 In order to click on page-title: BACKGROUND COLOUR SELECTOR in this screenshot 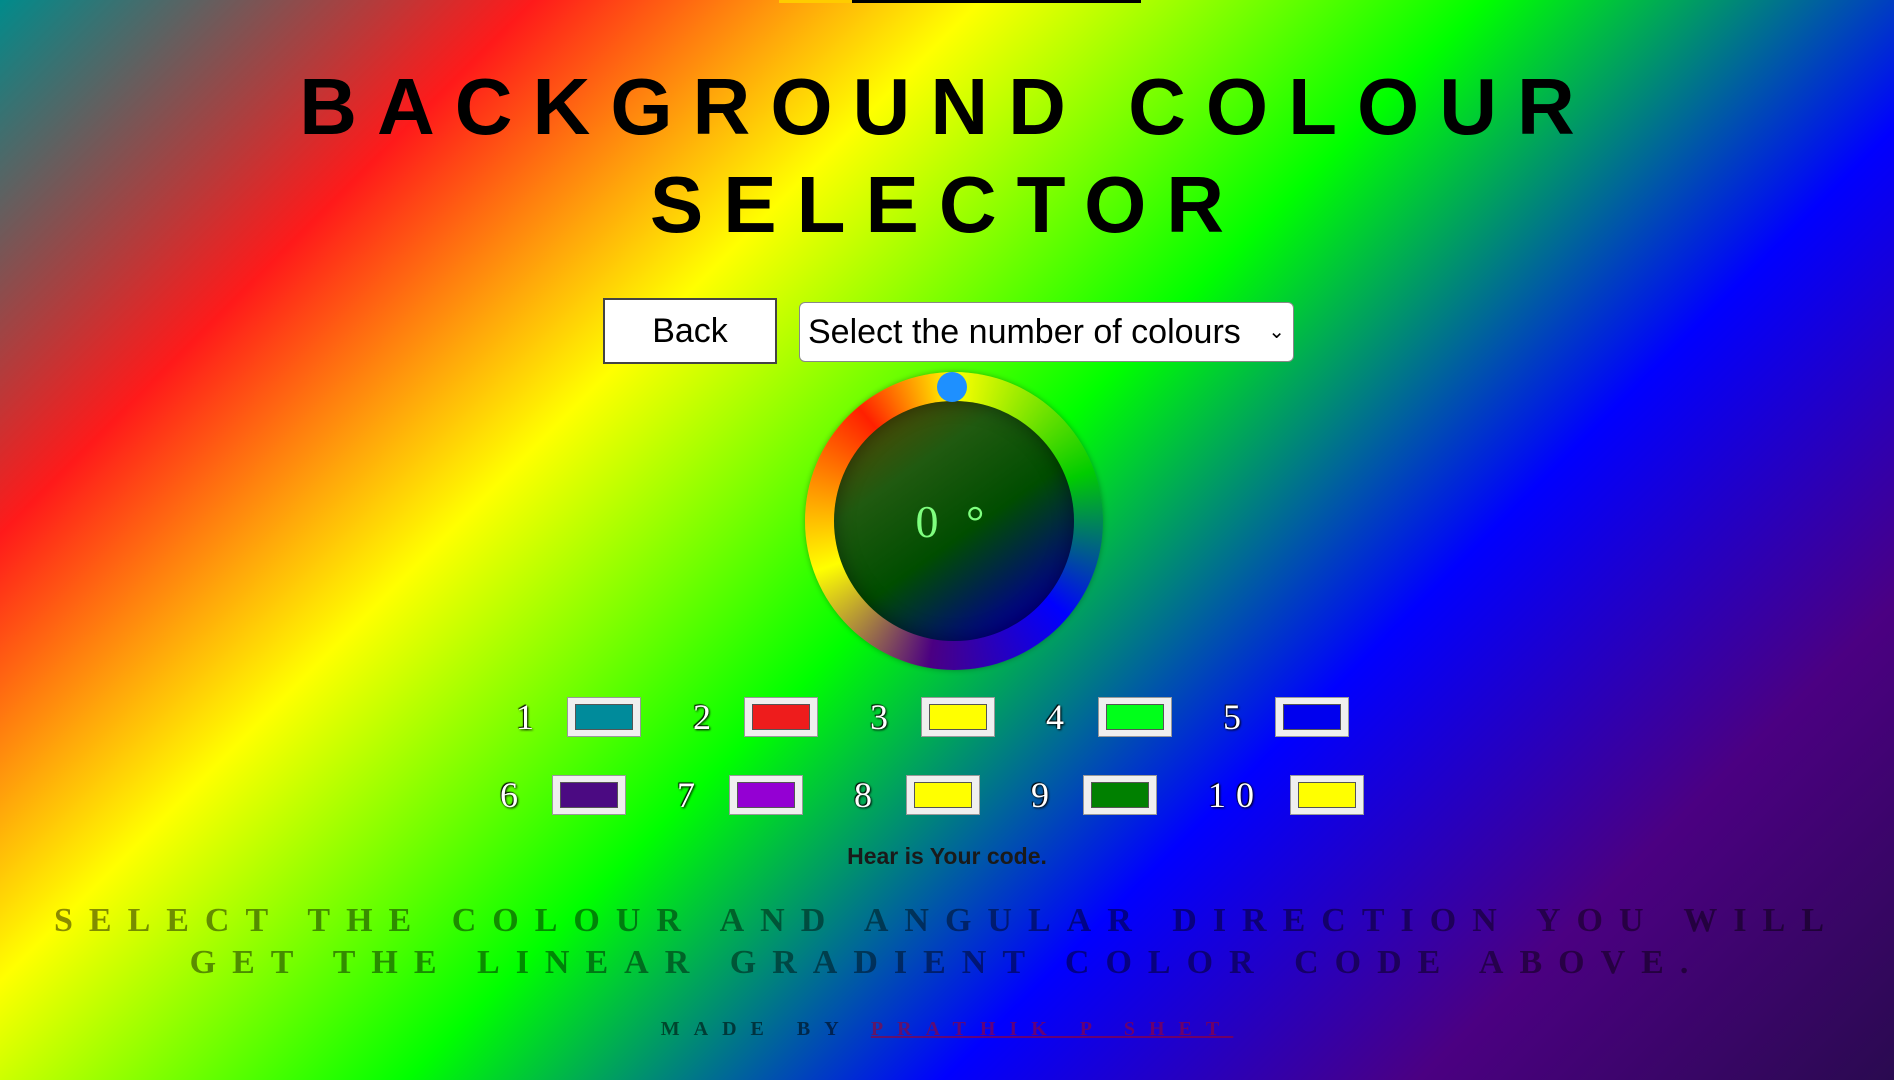, I will do `click(947, 155)`.